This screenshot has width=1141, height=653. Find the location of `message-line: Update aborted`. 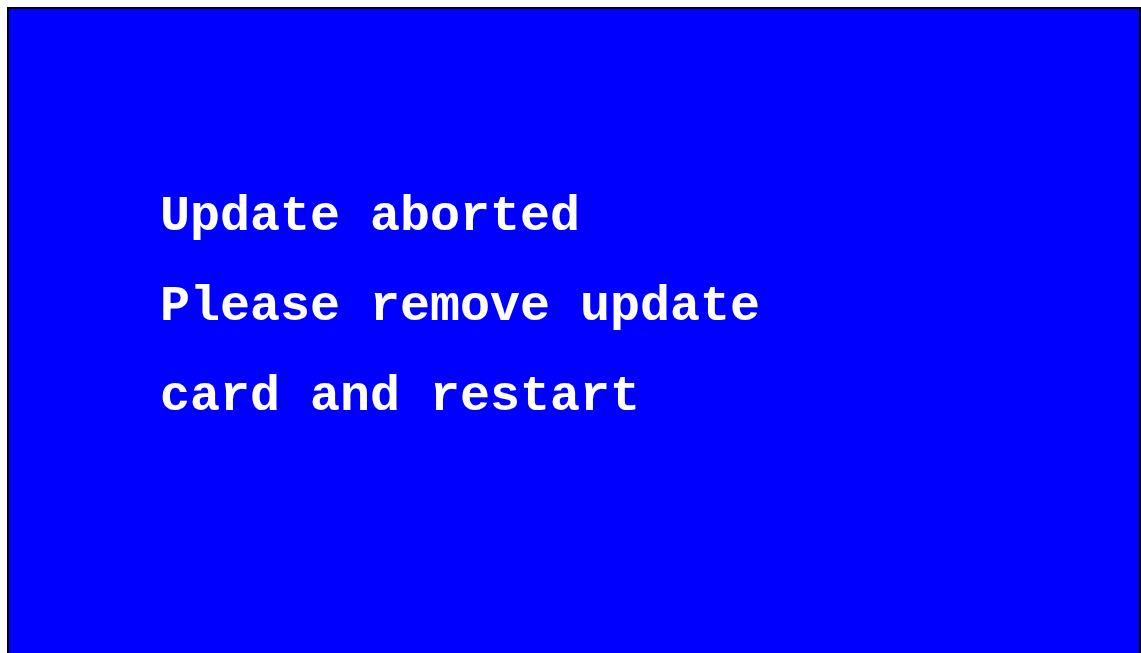

message-line: Update aborted is located at coordinates (370, 217).